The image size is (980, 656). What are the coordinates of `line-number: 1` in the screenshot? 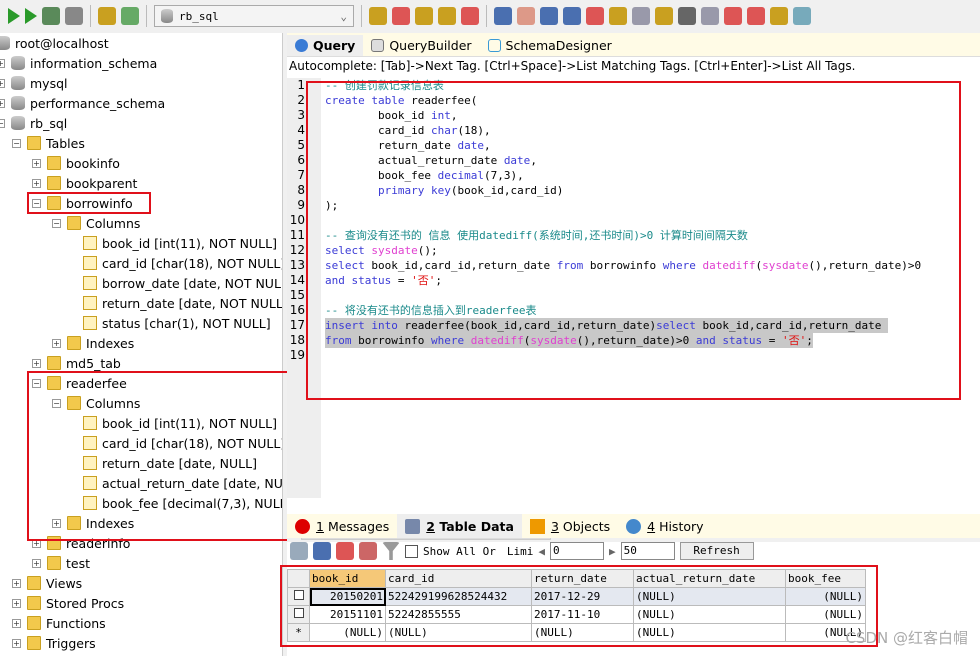 It's located at (301, 85).